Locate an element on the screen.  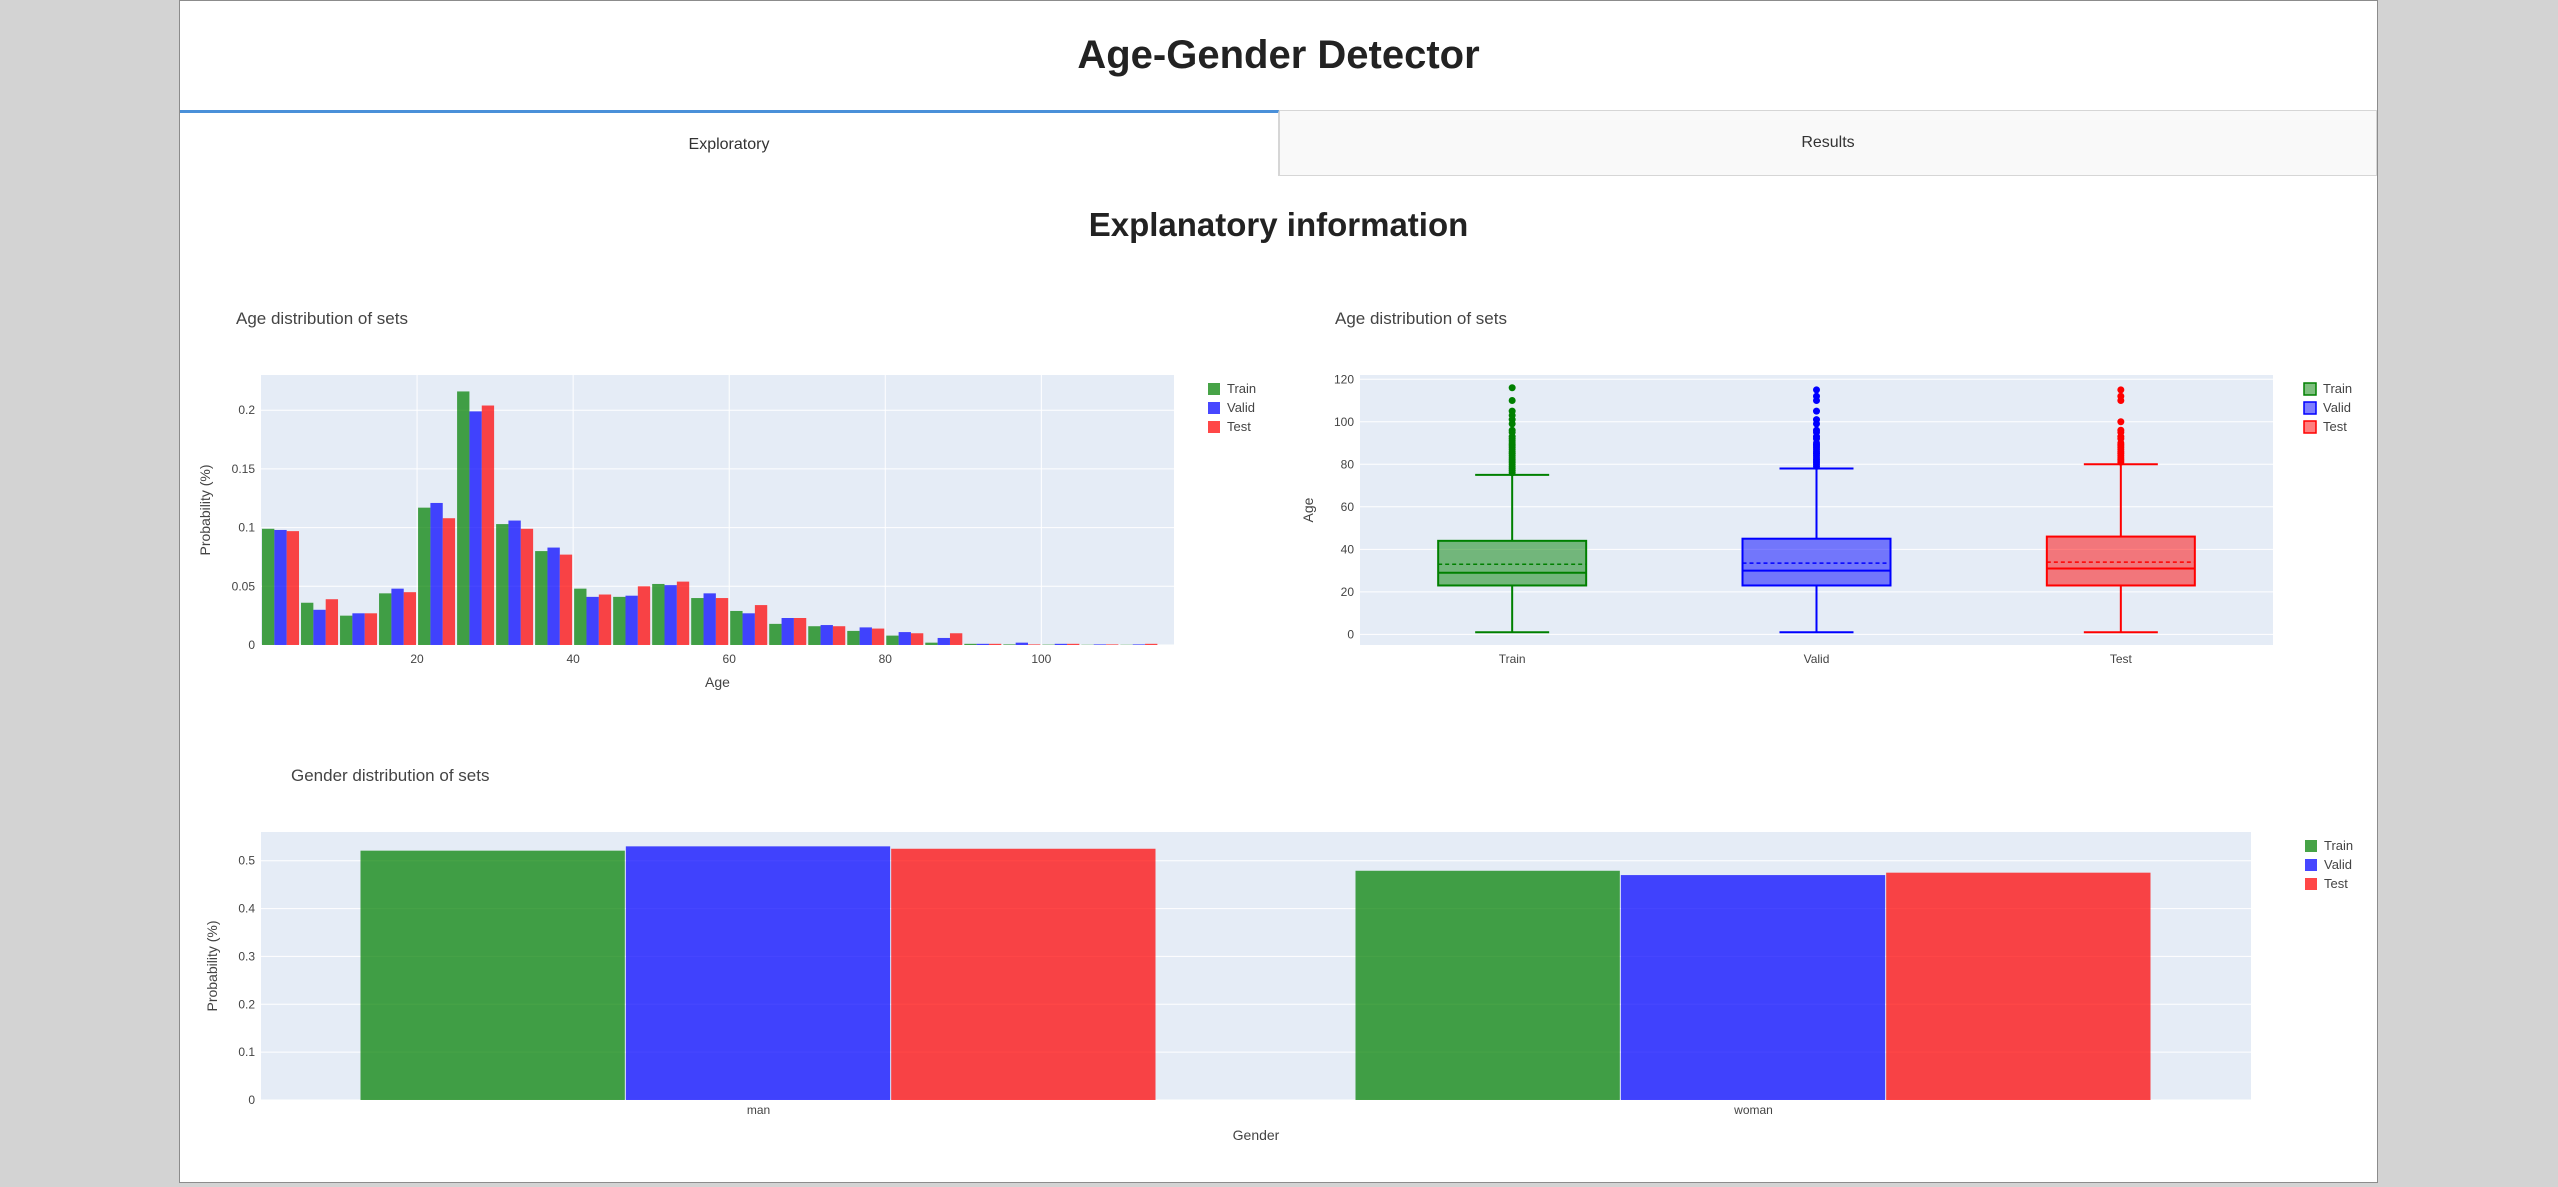
y-axis-title: Probability (%) is located at coordinates (212, 965).